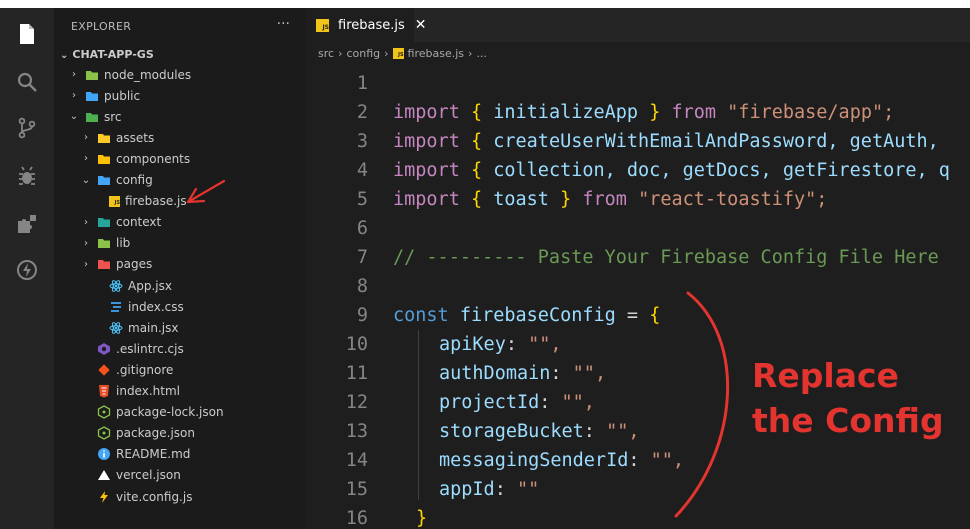  I want to click on tree-item: package-lock.json, so click(152, 412).